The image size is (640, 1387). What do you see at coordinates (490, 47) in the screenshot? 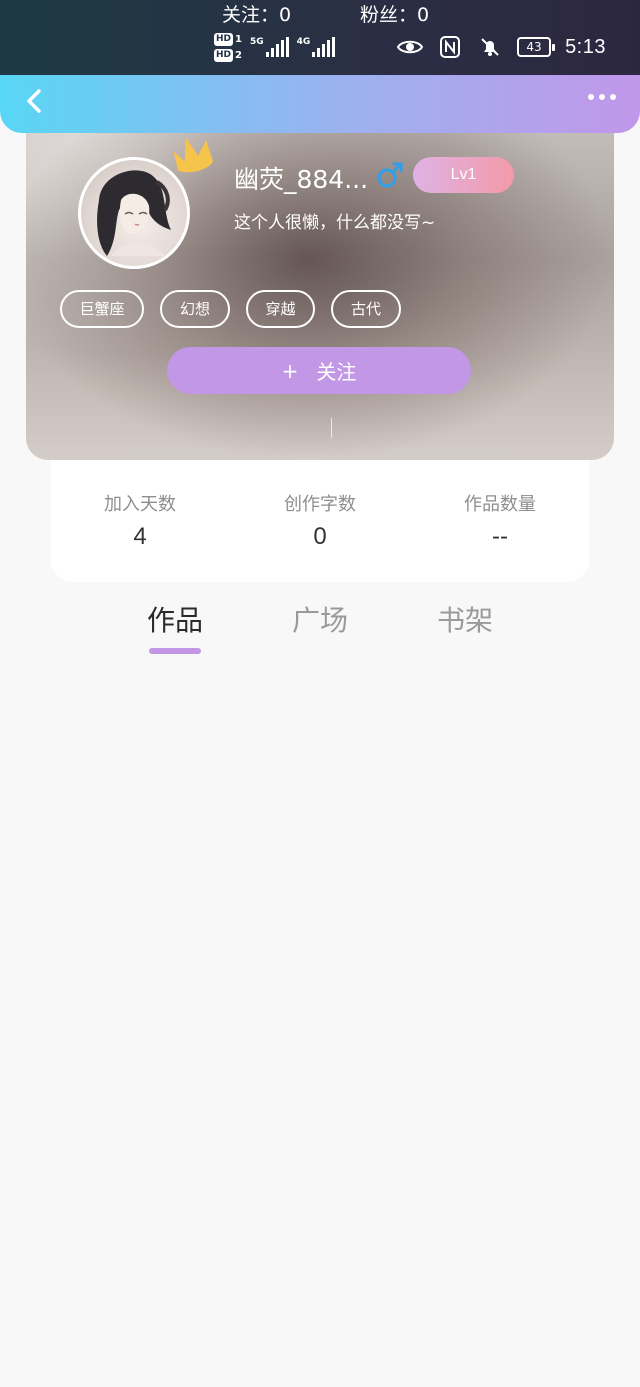
I see `mute-bell-icon` at bounding box center [490, 47].